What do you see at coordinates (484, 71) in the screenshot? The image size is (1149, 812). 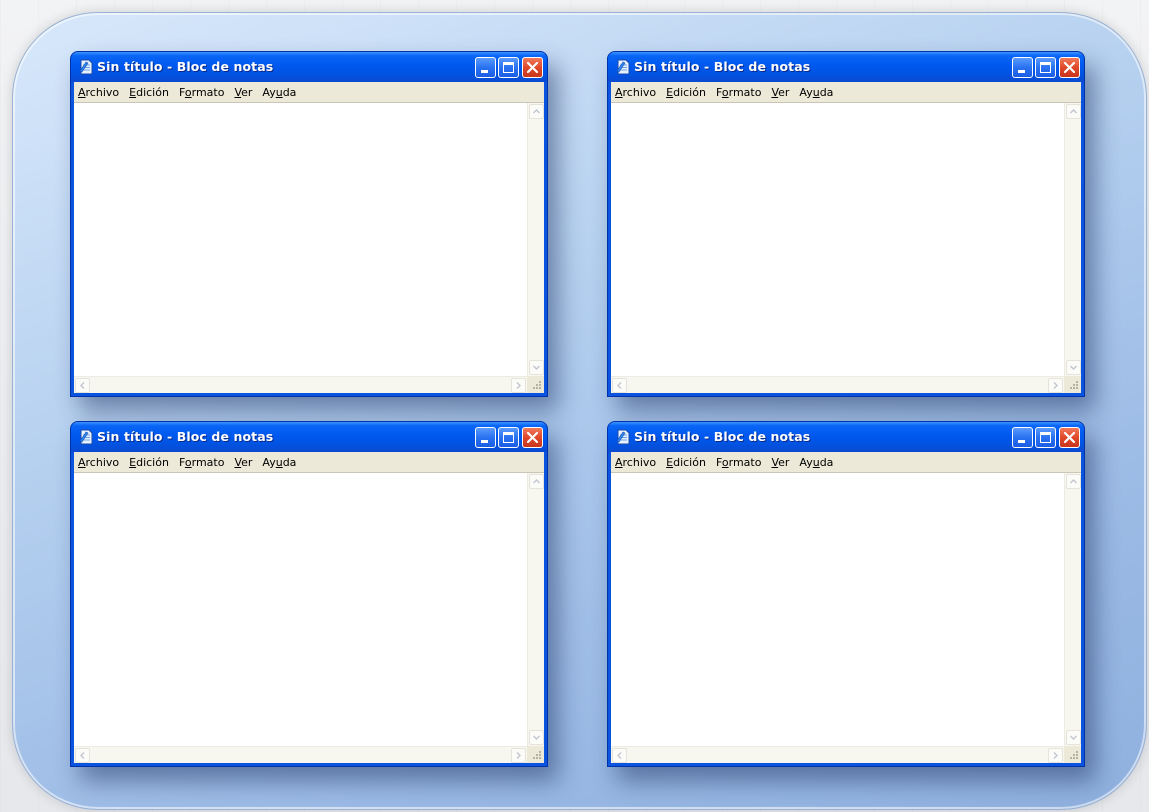 I see `minimize-icon` at bounding box center [484, 71].